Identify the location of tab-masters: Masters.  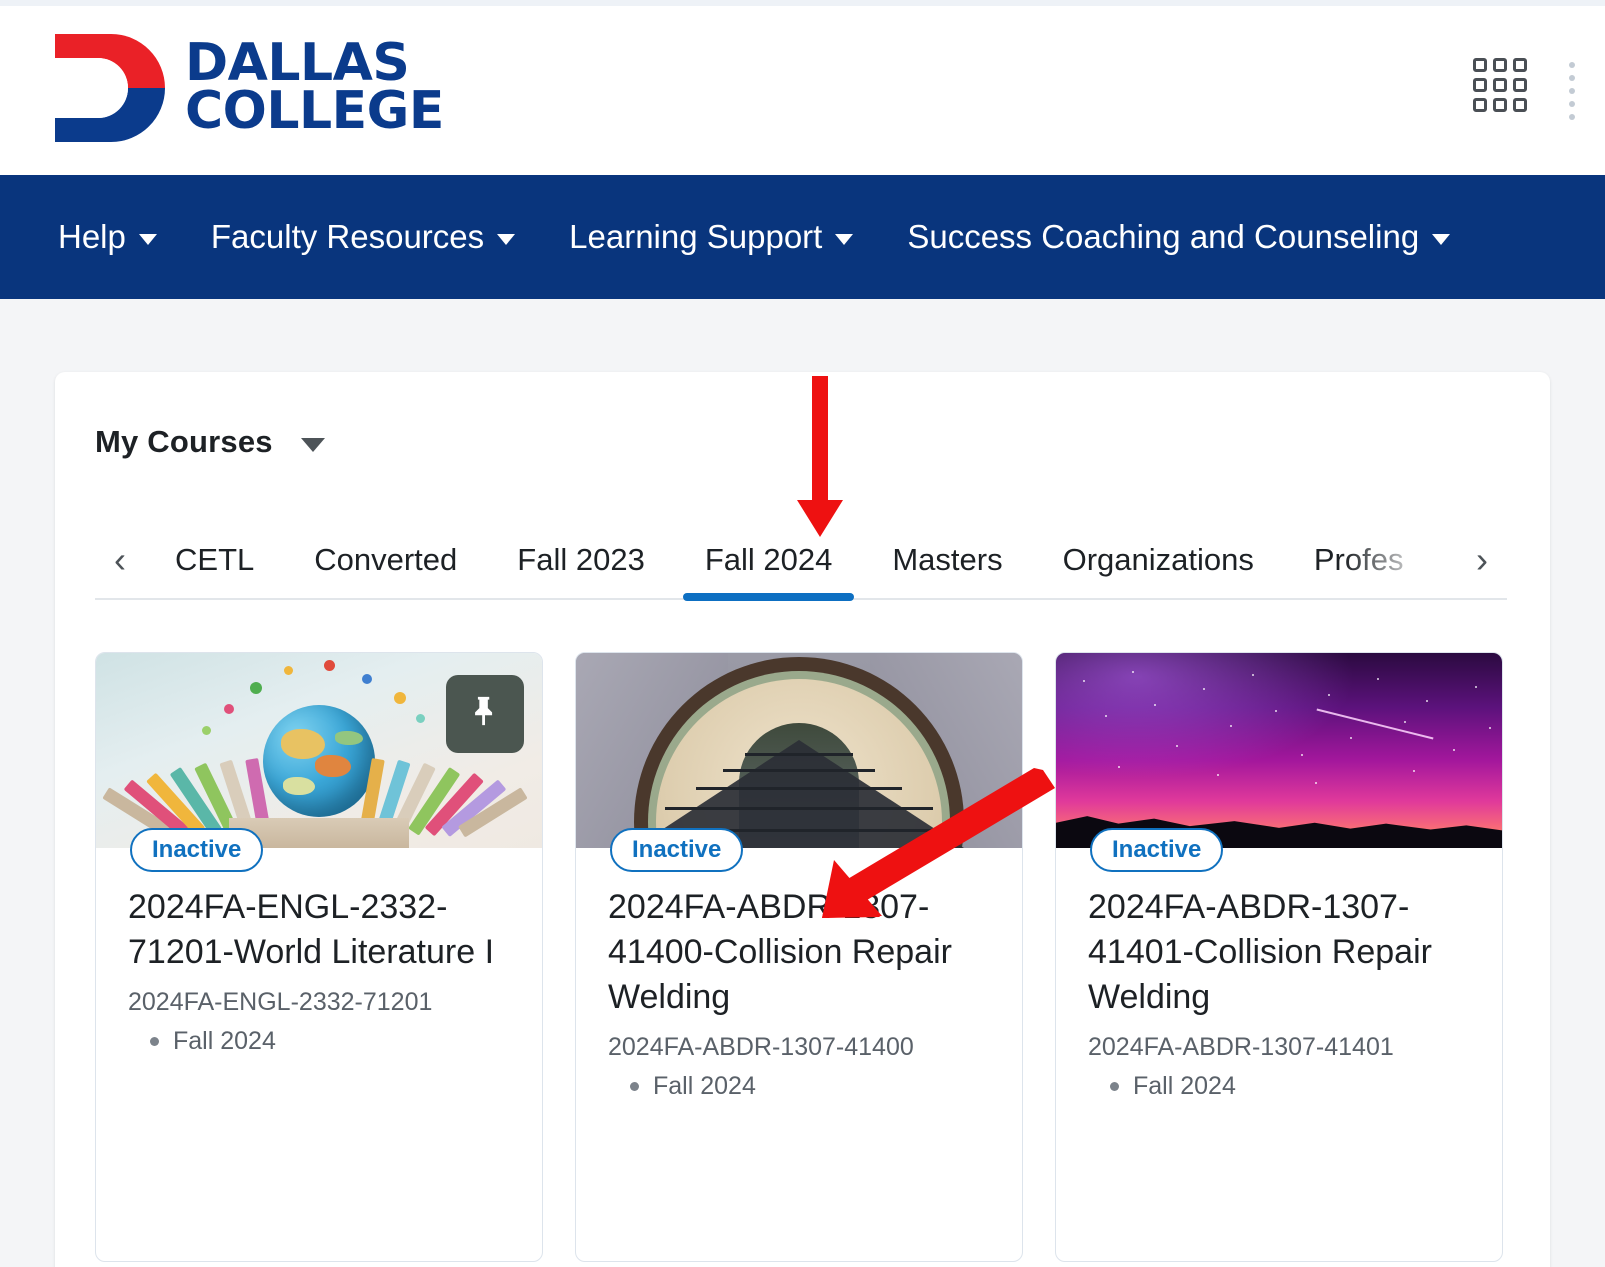
(947, 560).